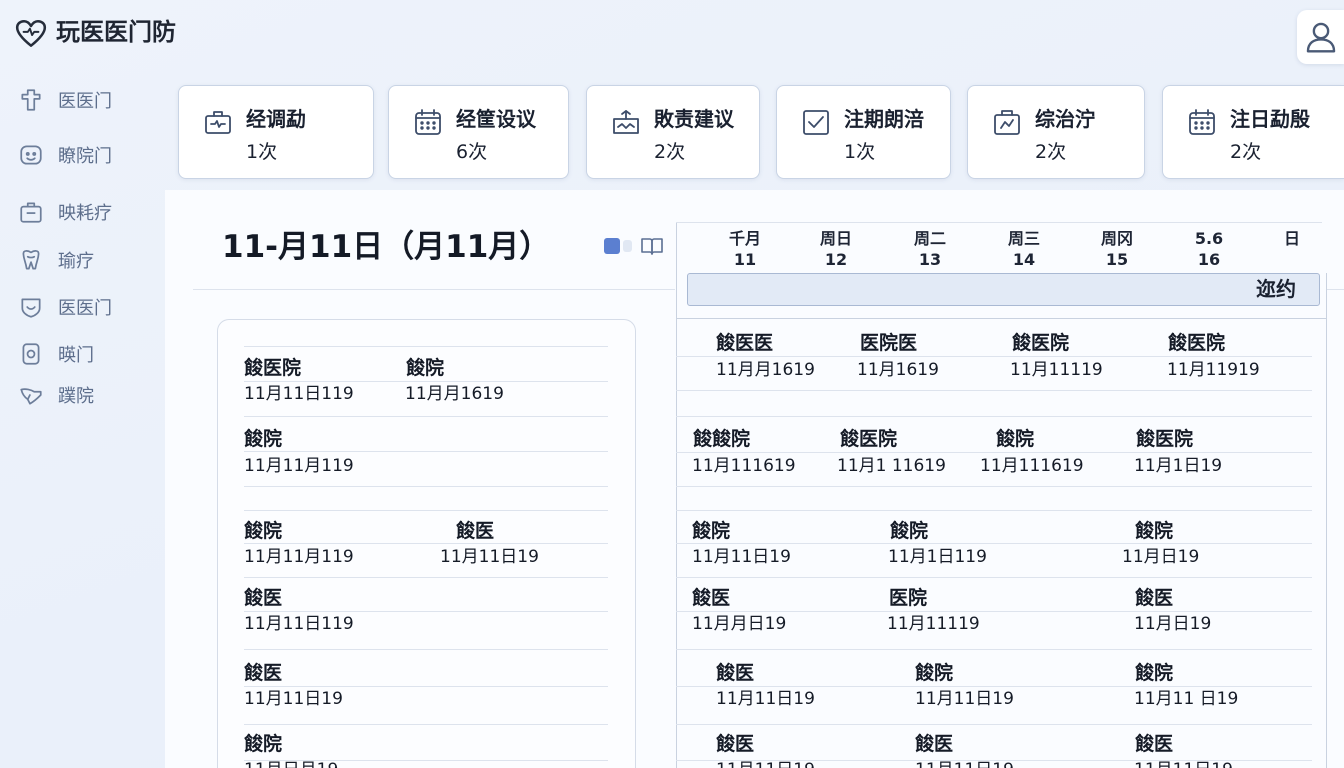 Image resolution: width=1344 pixels, height=768 pixels. I want to click on calendar-icon, so click(428, 122).